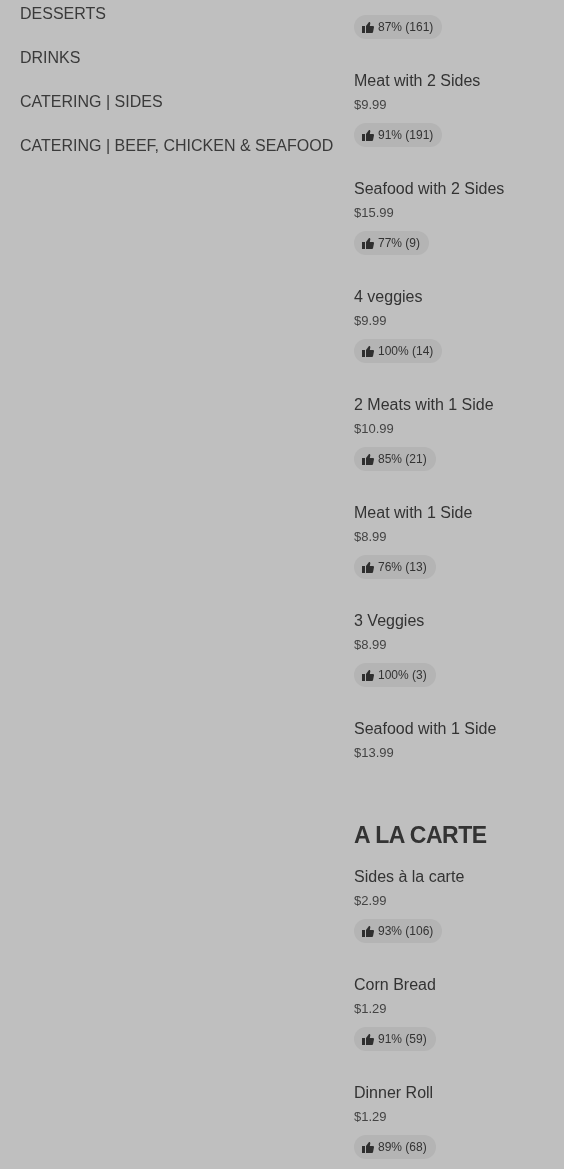  I want to click on dish-price: $15.99, so click(374, 213).